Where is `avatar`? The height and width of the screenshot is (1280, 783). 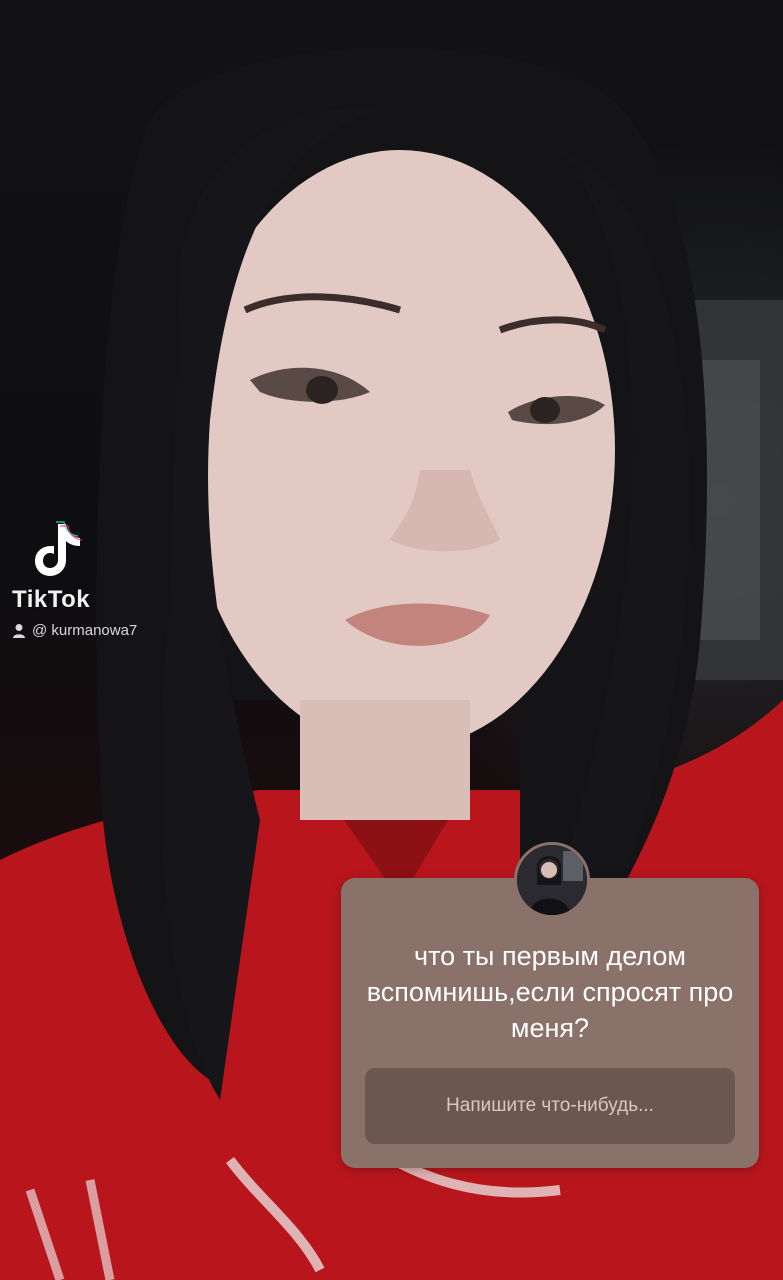 avatar is located at coordinates (552, 880).